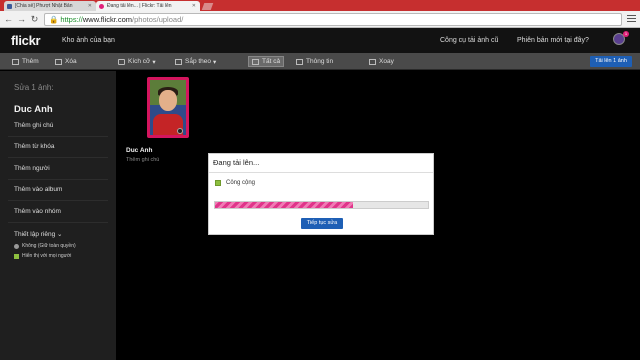  I want to click on sidebar-item-tags: Thêm từ khóa, so click(34, 146).